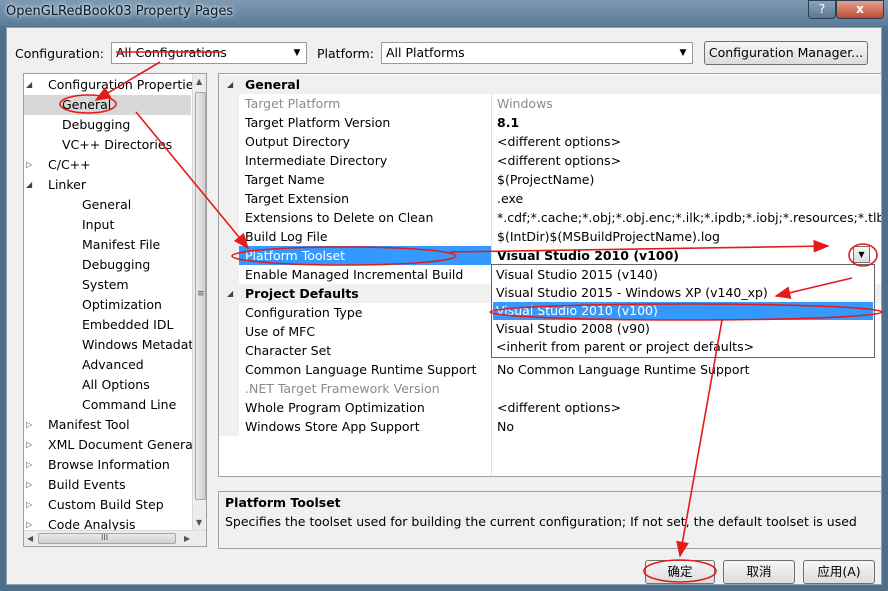 The width and height of the screenshot is (888, 591). What do you see at coordinates (759, 572) in the screenshot?
I see `cancel-button: 取消` at bounding box center [759, 572].